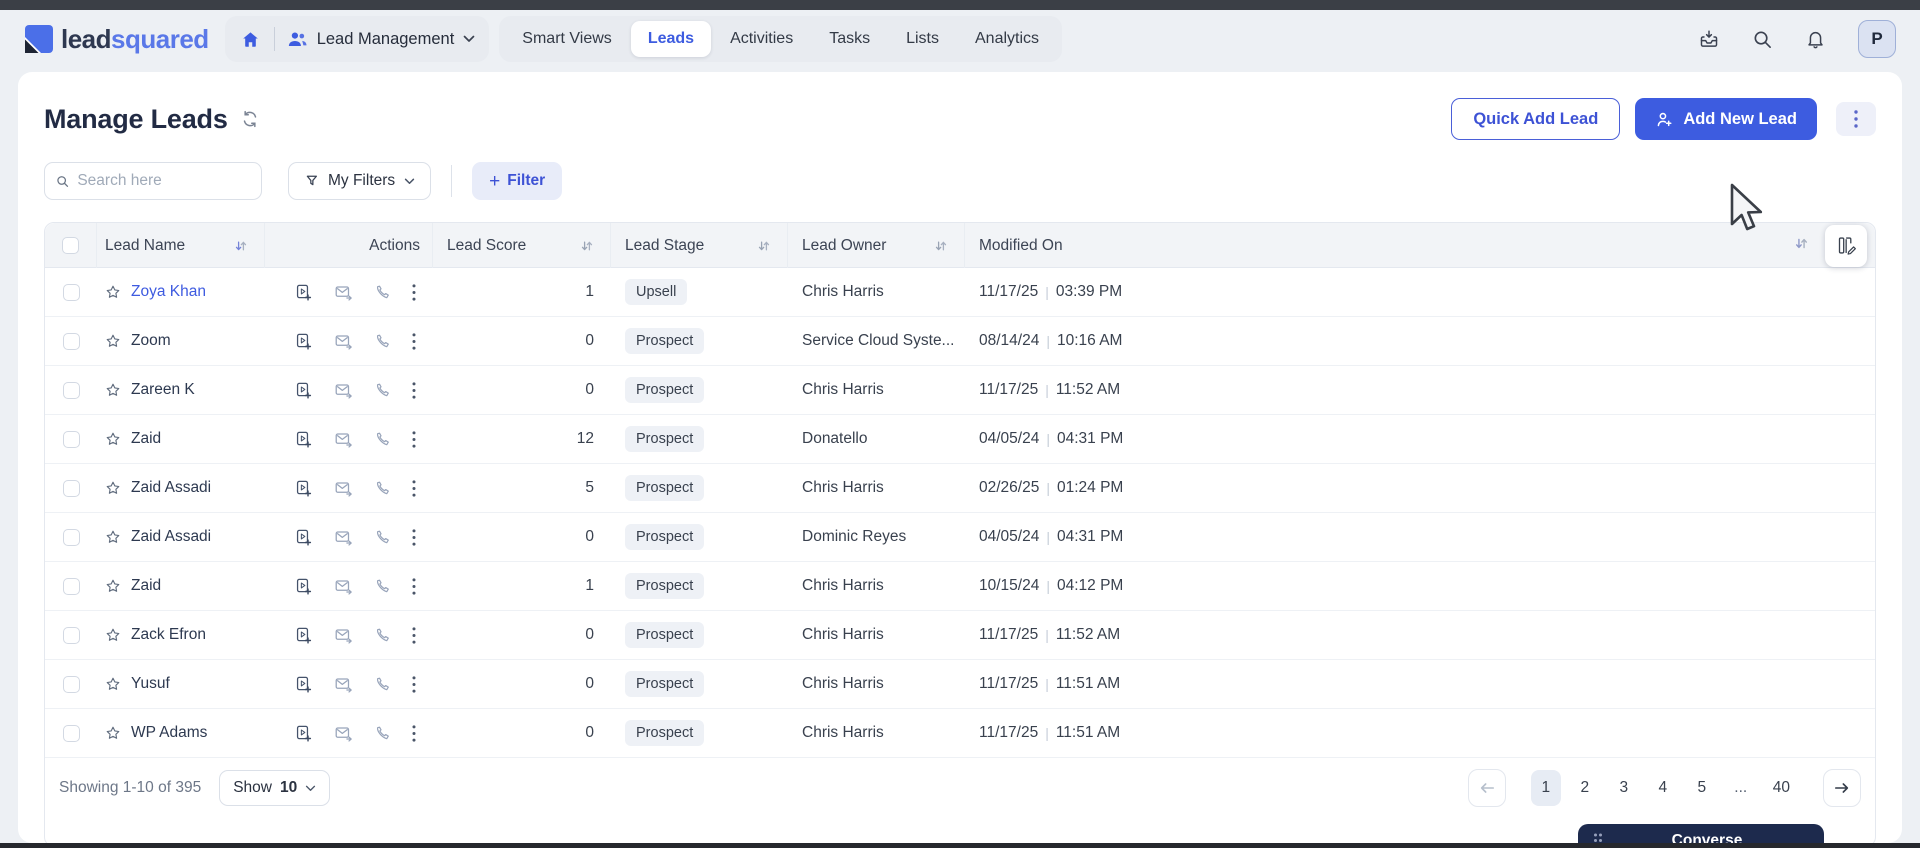 The image size is (1920, 848). I want to click on tab-leads: Leads, so click(671, 39).